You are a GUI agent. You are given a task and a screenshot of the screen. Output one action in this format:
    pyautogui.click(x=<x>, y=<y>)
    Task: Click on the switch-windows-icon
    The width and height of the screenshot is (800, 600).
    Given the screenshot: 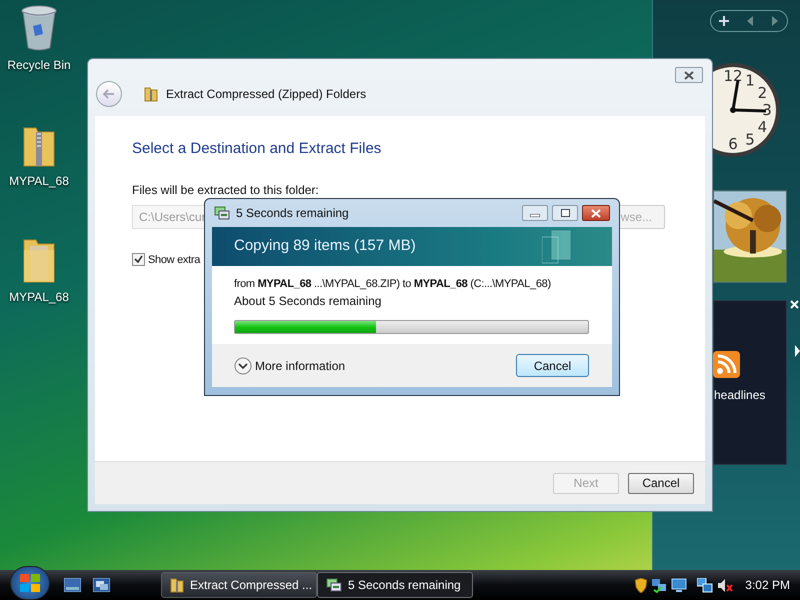 What is the action you would take?
    pyautogui.click(x=101, y=585)
    